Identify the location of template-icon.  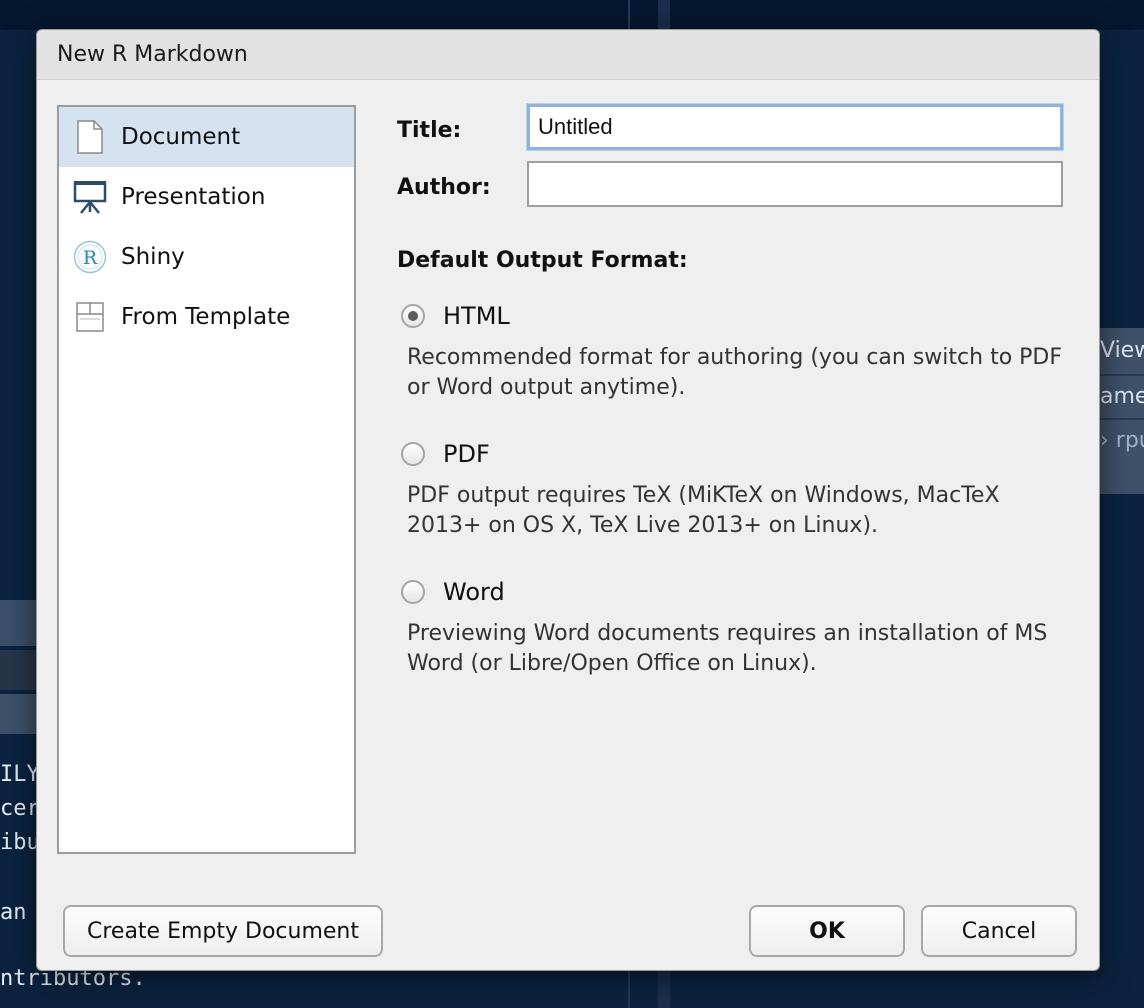
(90, 317).